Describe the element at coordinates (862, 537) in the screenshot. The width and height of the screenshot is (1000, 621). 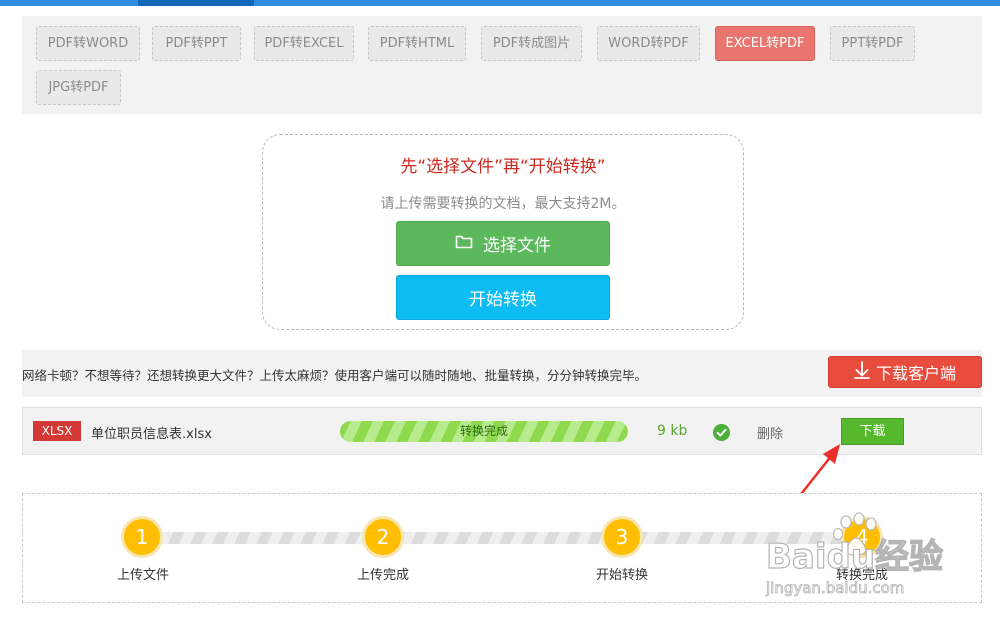
I see `step-4-circle: 4` at that location.